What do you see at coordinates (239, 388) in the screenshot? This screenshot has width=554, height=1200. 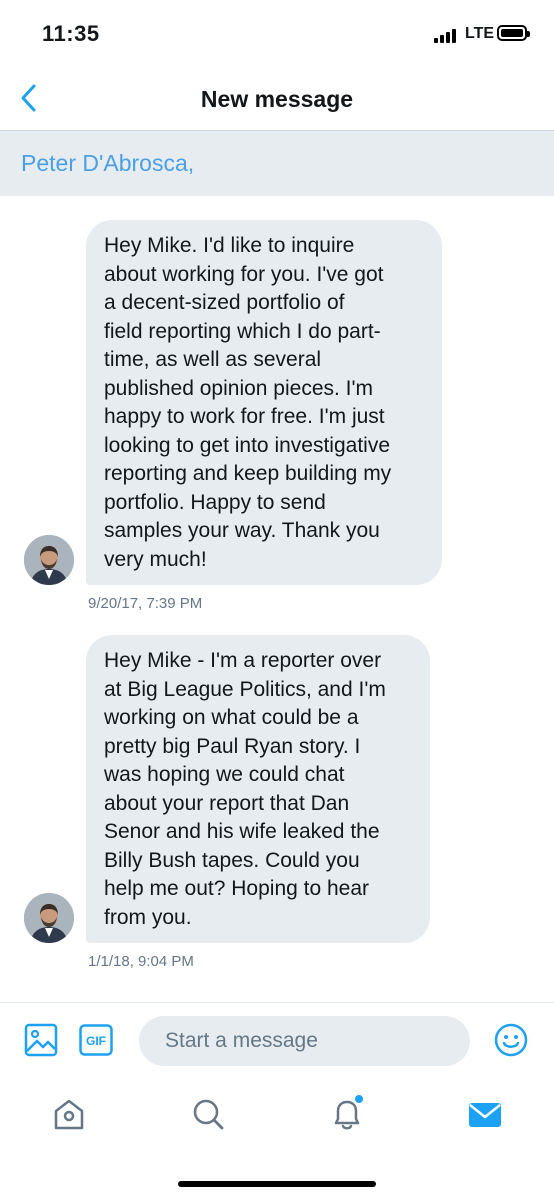 I see `message-line: published opinion pieces. I'm` at bounding box center [239, 388].